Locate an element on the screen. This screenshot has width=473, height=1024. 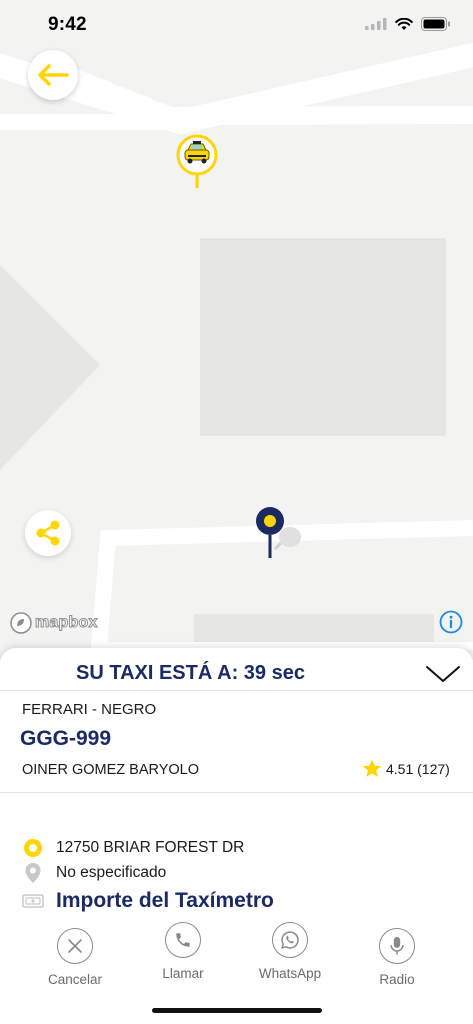
call-button: Llamar is located at coordinates (183, 951).